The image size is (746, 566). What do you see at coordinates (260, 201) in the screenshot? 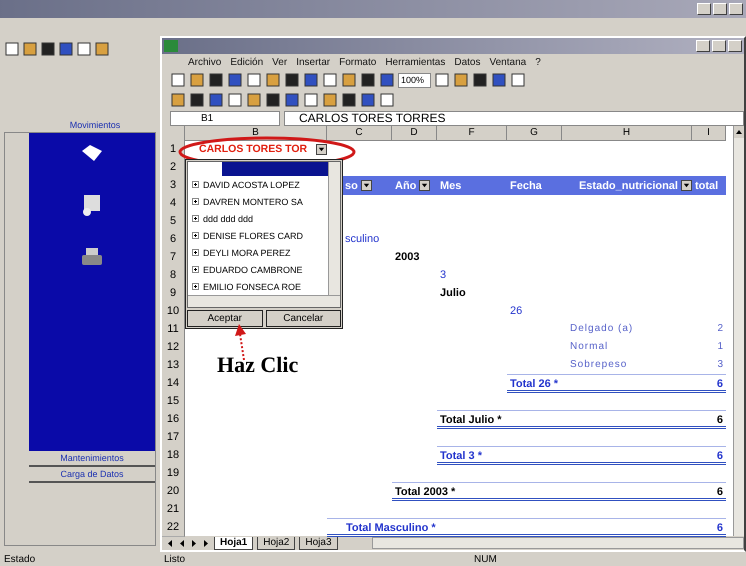
I see `list-item: DAVREN MONTERO SA` at bounding box center [260, 201].